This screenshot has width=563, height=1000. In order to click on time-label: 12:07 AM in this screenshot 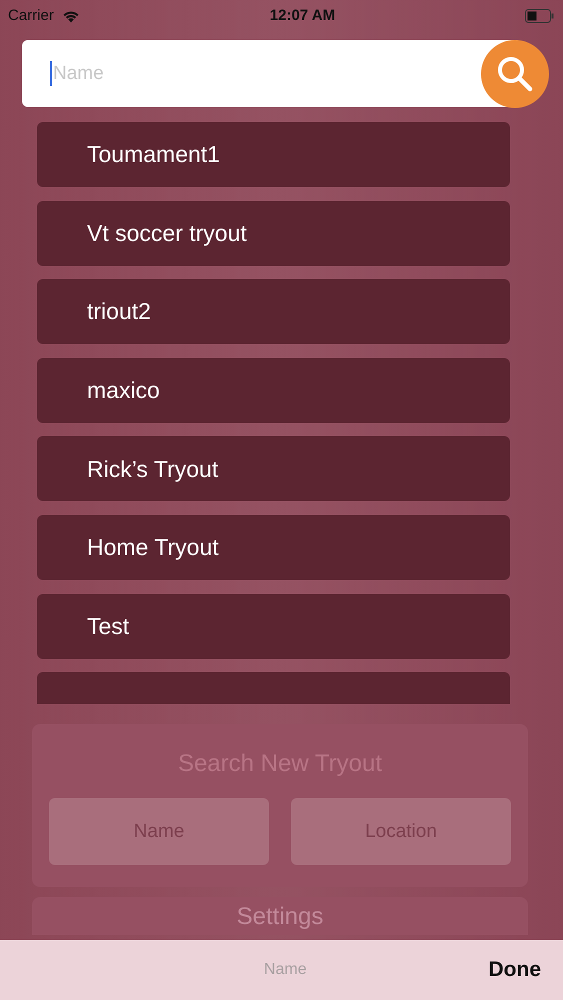, I will do `click(303, 16)`.